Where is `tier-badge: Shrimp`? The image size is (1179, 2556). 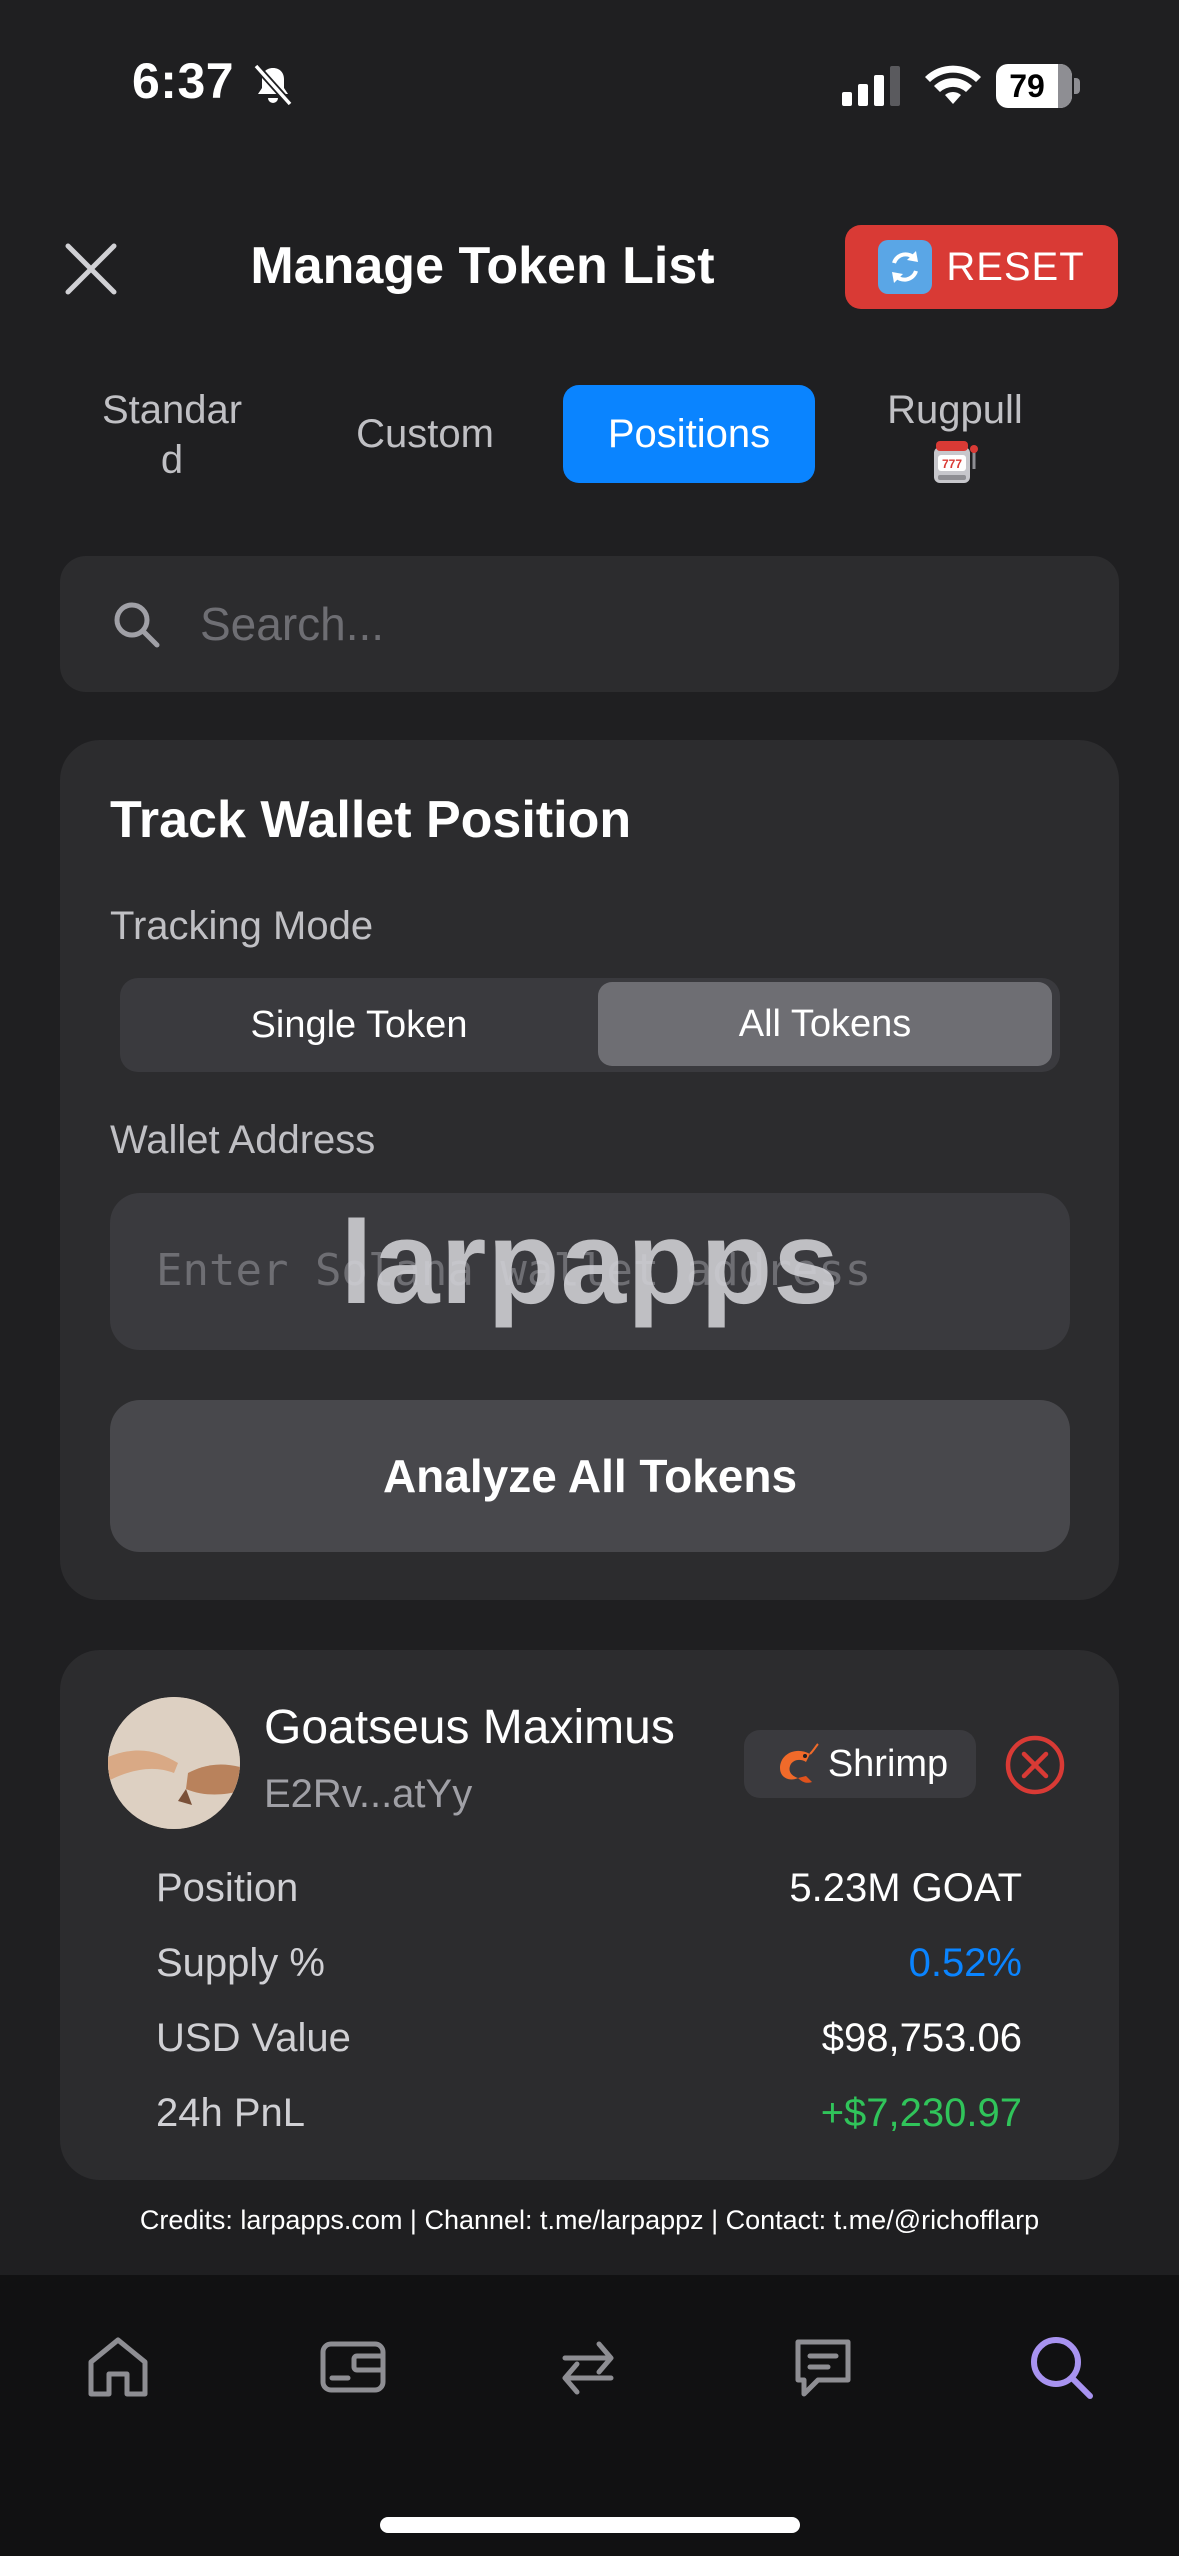
tier-badge: Shrimp is located at coordinates (860, 1764).